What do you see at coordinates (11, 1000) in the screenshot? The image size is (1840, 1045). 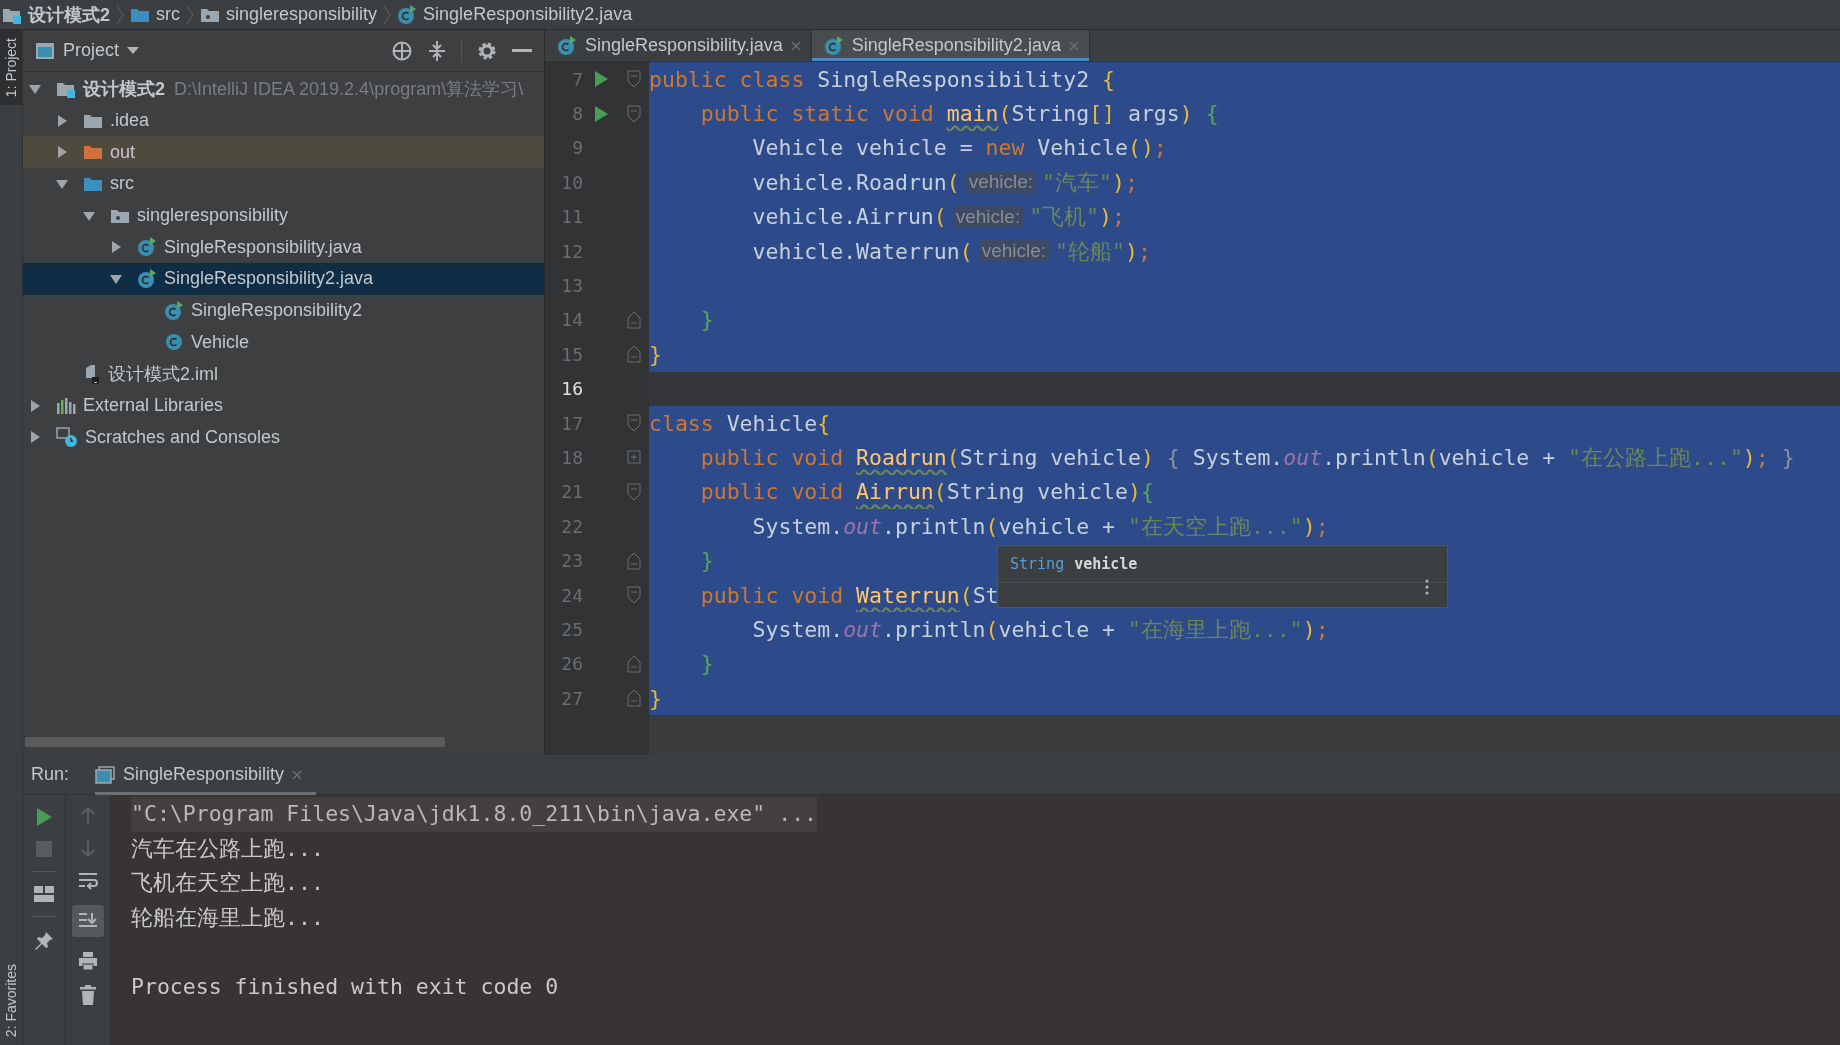 I see `tool-window-button: 2: Favorites` at bounding box center [11, 1000].